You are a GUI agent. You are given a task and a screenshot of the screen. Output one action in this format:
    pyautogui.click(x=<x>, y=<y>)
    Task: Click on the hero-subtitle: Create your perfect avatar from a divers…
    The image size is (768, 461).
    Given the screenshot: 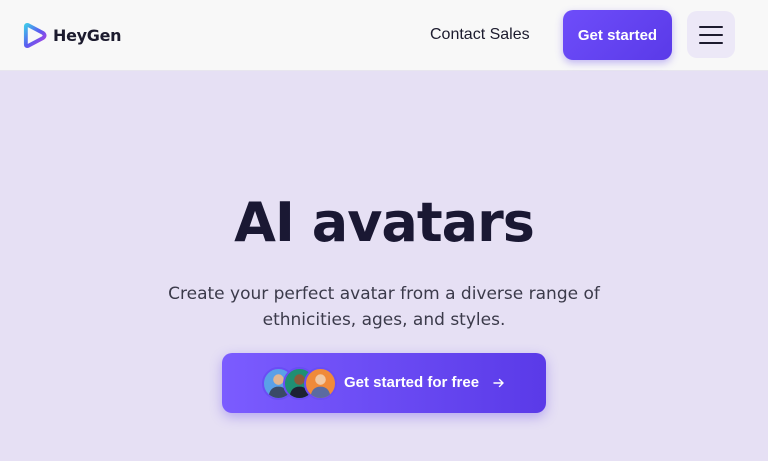 What is the action you would take?
    pyautogui.click(x=384, y=307)
    